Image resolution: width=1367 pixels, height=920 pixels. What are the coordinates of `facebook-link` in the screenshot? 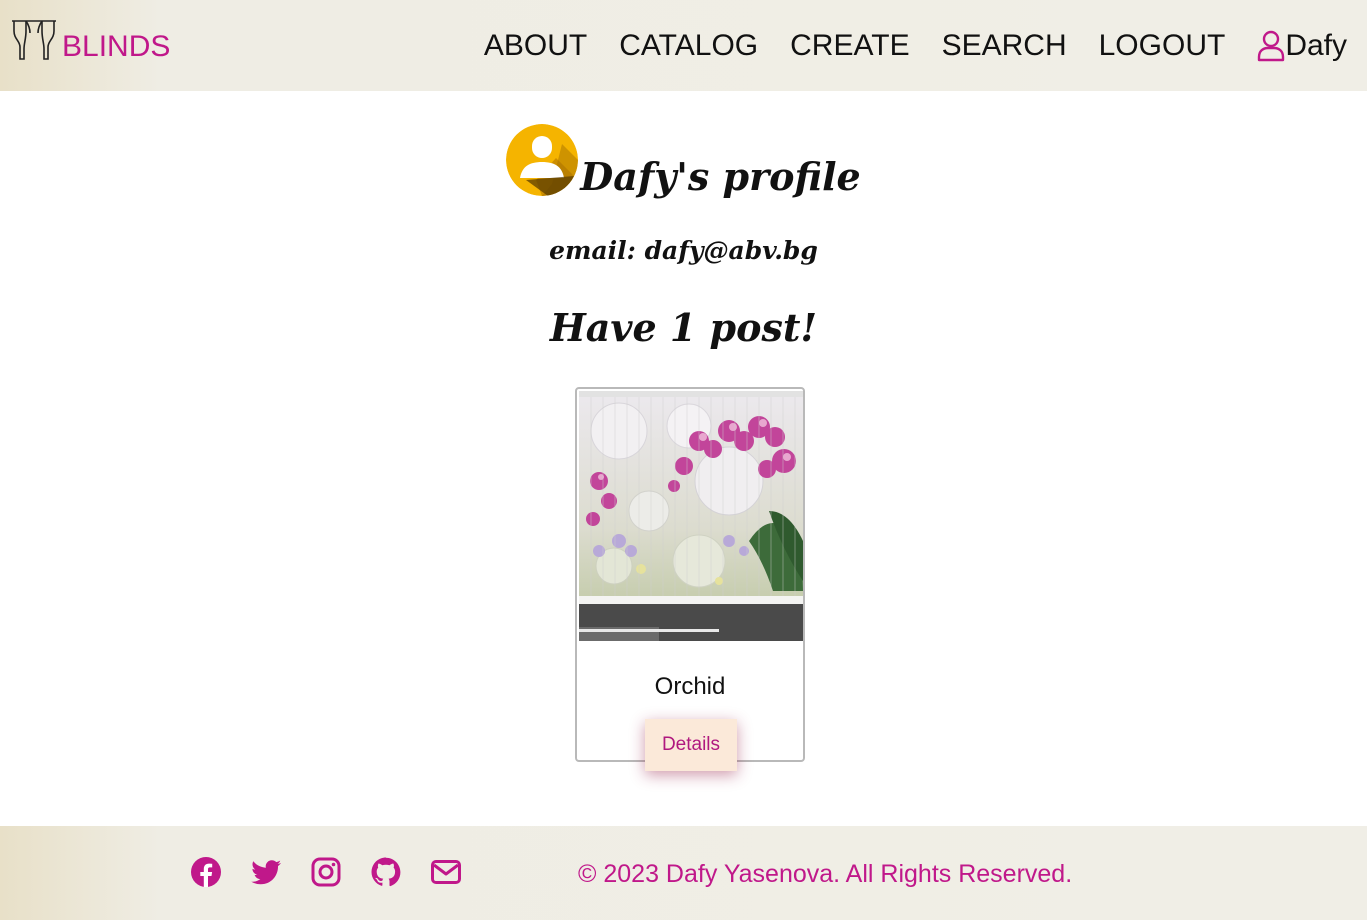 It's located at (206, 872).